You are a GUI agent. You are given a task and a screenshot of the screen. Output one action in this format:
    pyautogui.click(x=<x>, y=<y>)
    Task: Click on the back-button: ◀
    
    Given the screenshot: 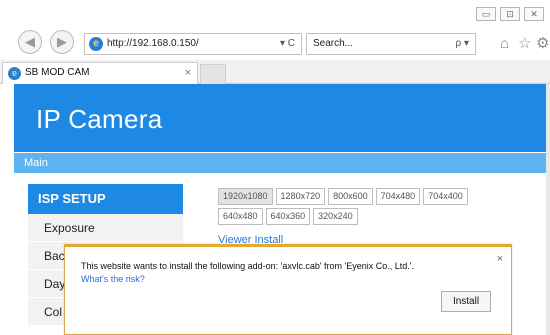 What is the action you would take?
    pyautogui.click(x=30, y=42)
    